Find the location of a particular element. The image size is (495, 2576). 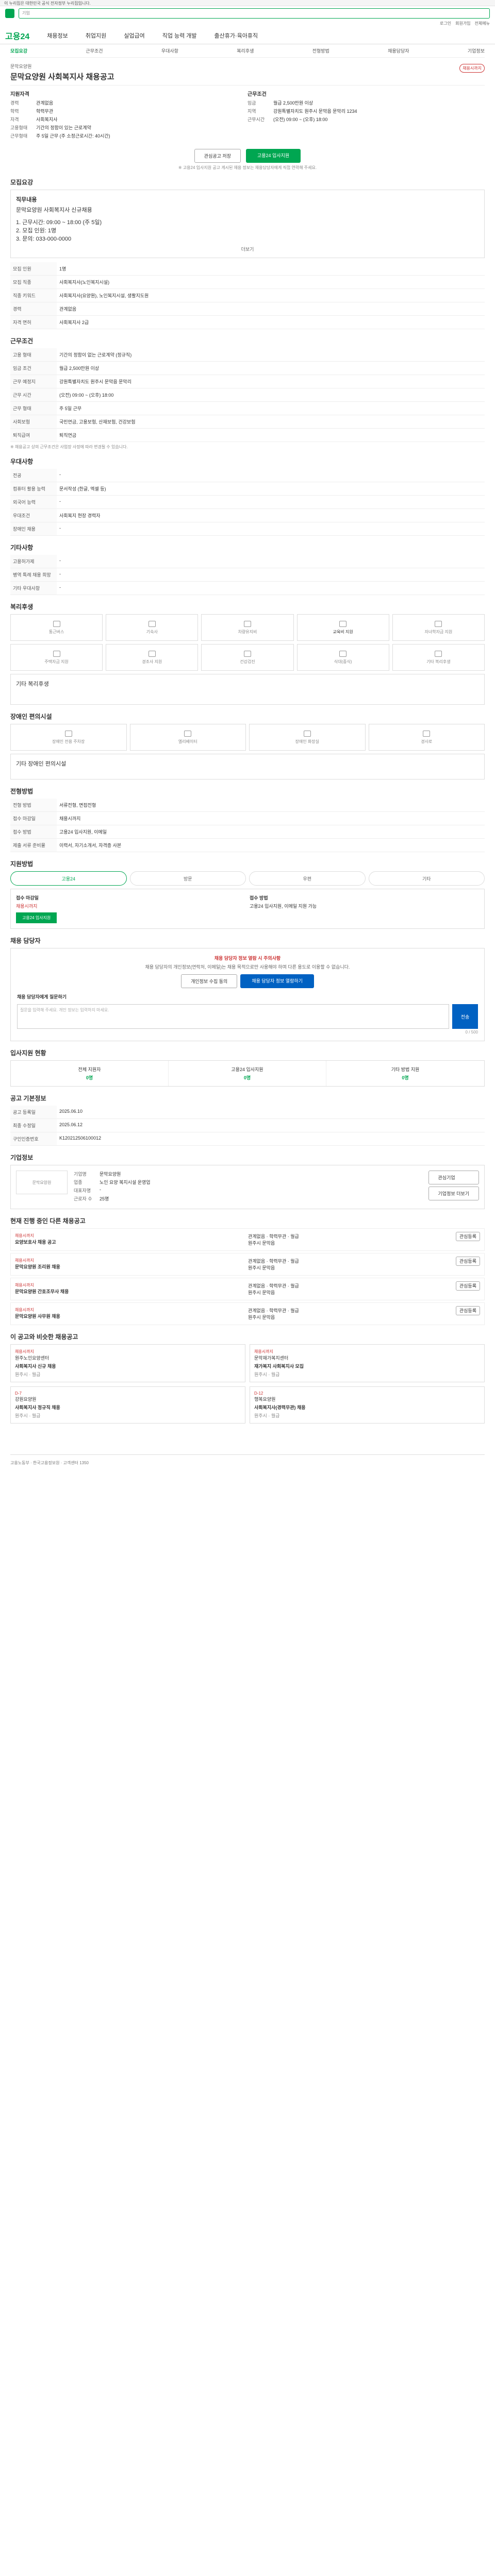

welfare-item: 기타 복리후생 is located at coordinates (439, 657).